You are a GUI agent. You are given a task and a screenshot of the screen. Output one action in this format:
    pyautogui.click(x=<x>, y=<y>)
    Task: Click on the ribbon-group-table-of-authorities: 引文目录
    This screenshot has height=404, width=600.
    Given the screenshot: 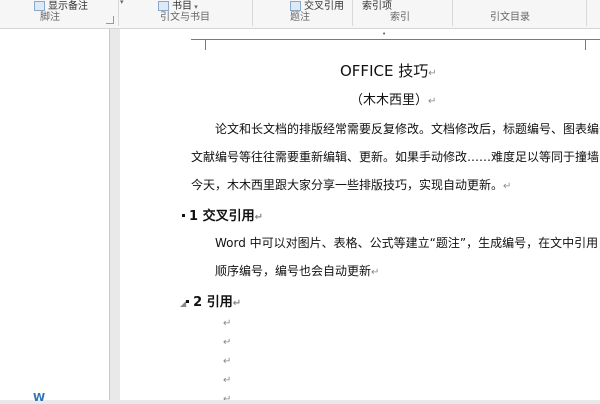 What is the action you would take?
    pyautogui.click(x=510, y=17)
    